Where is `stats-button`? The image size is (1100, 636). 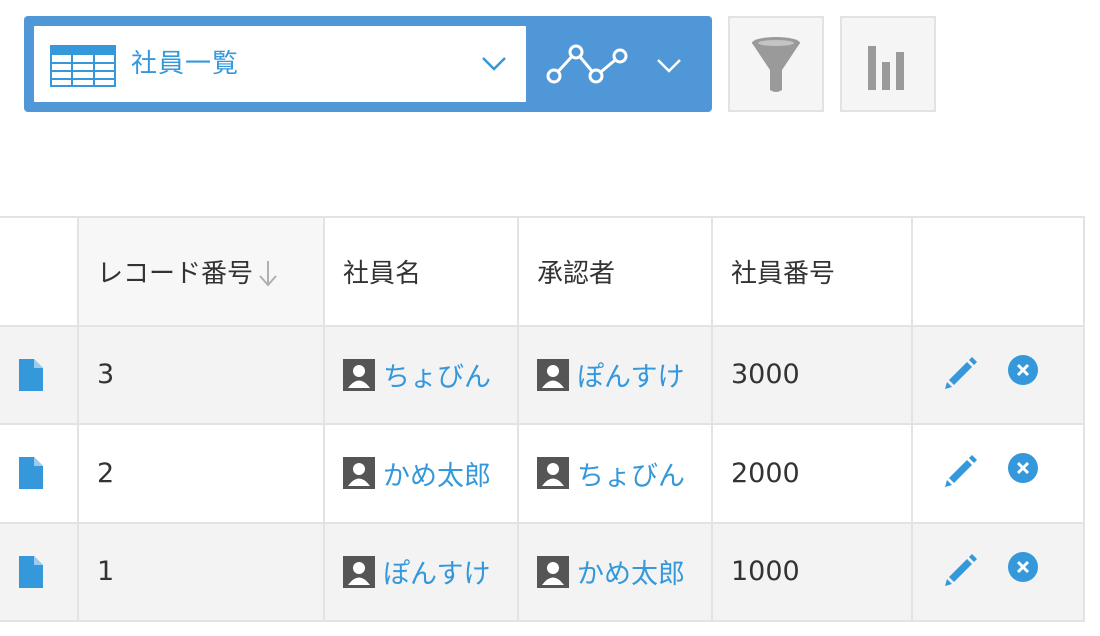
stats-button is located at coordinates (888, 64).